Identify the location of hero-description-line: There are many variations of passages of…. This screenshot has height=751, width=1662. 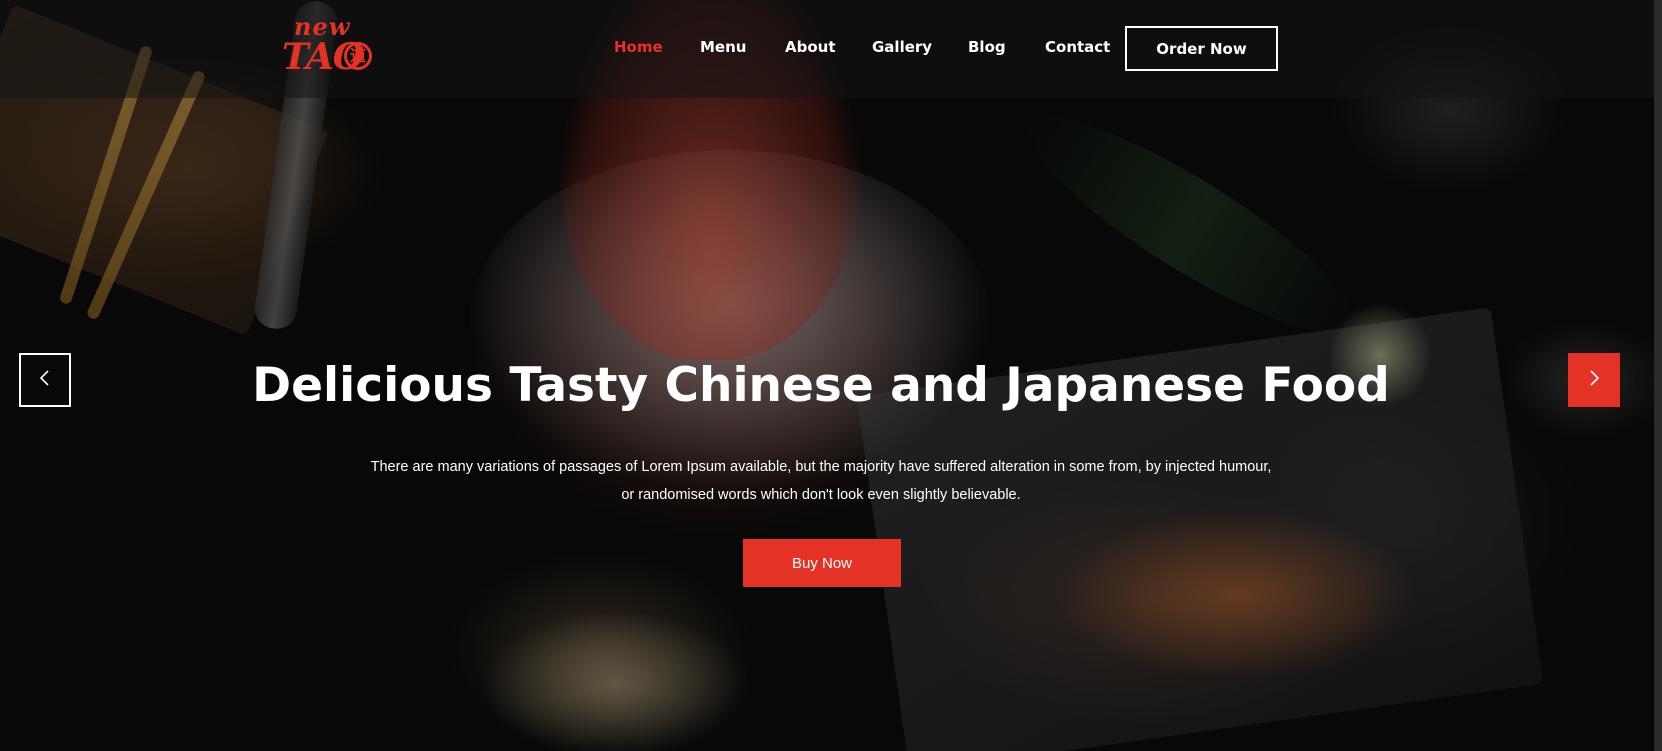
(821, 467).